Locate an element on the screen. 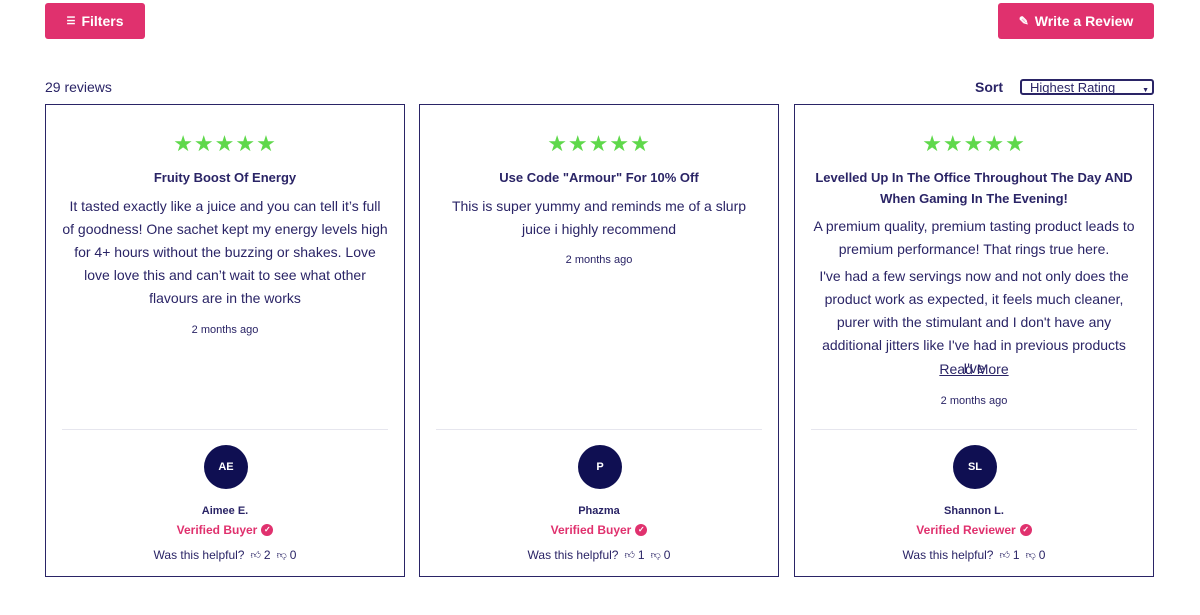  review-count: 29 reviews is located at coordinates (78, 87).